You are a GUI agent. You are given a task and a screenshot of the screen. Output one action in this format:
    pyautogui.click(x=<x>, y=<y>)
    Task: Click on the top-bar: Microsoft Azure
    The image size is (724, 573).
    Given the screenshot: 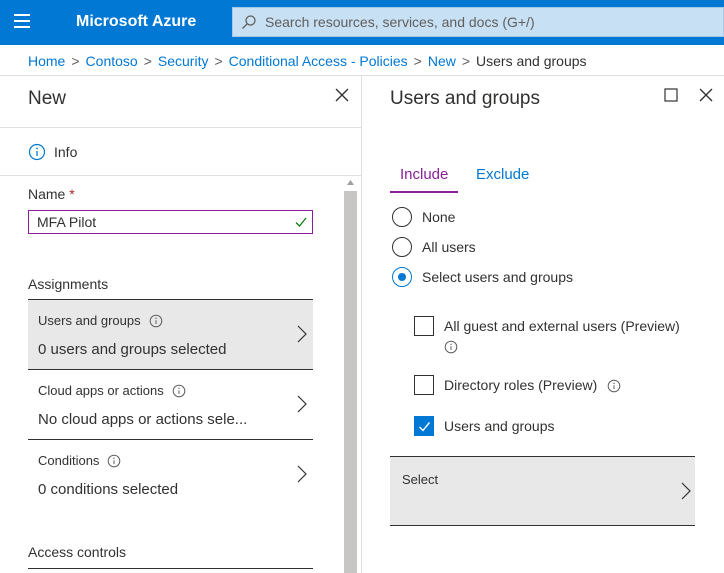 What is the action you would take?
    pyautogui.click(x=362, y=22)
    